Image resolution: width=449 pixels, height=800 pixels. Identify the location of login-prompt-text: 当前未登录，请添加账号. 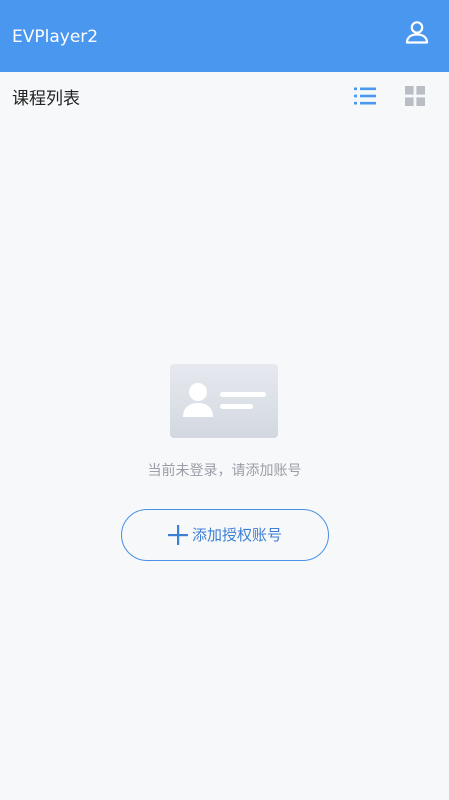
(224, 471).